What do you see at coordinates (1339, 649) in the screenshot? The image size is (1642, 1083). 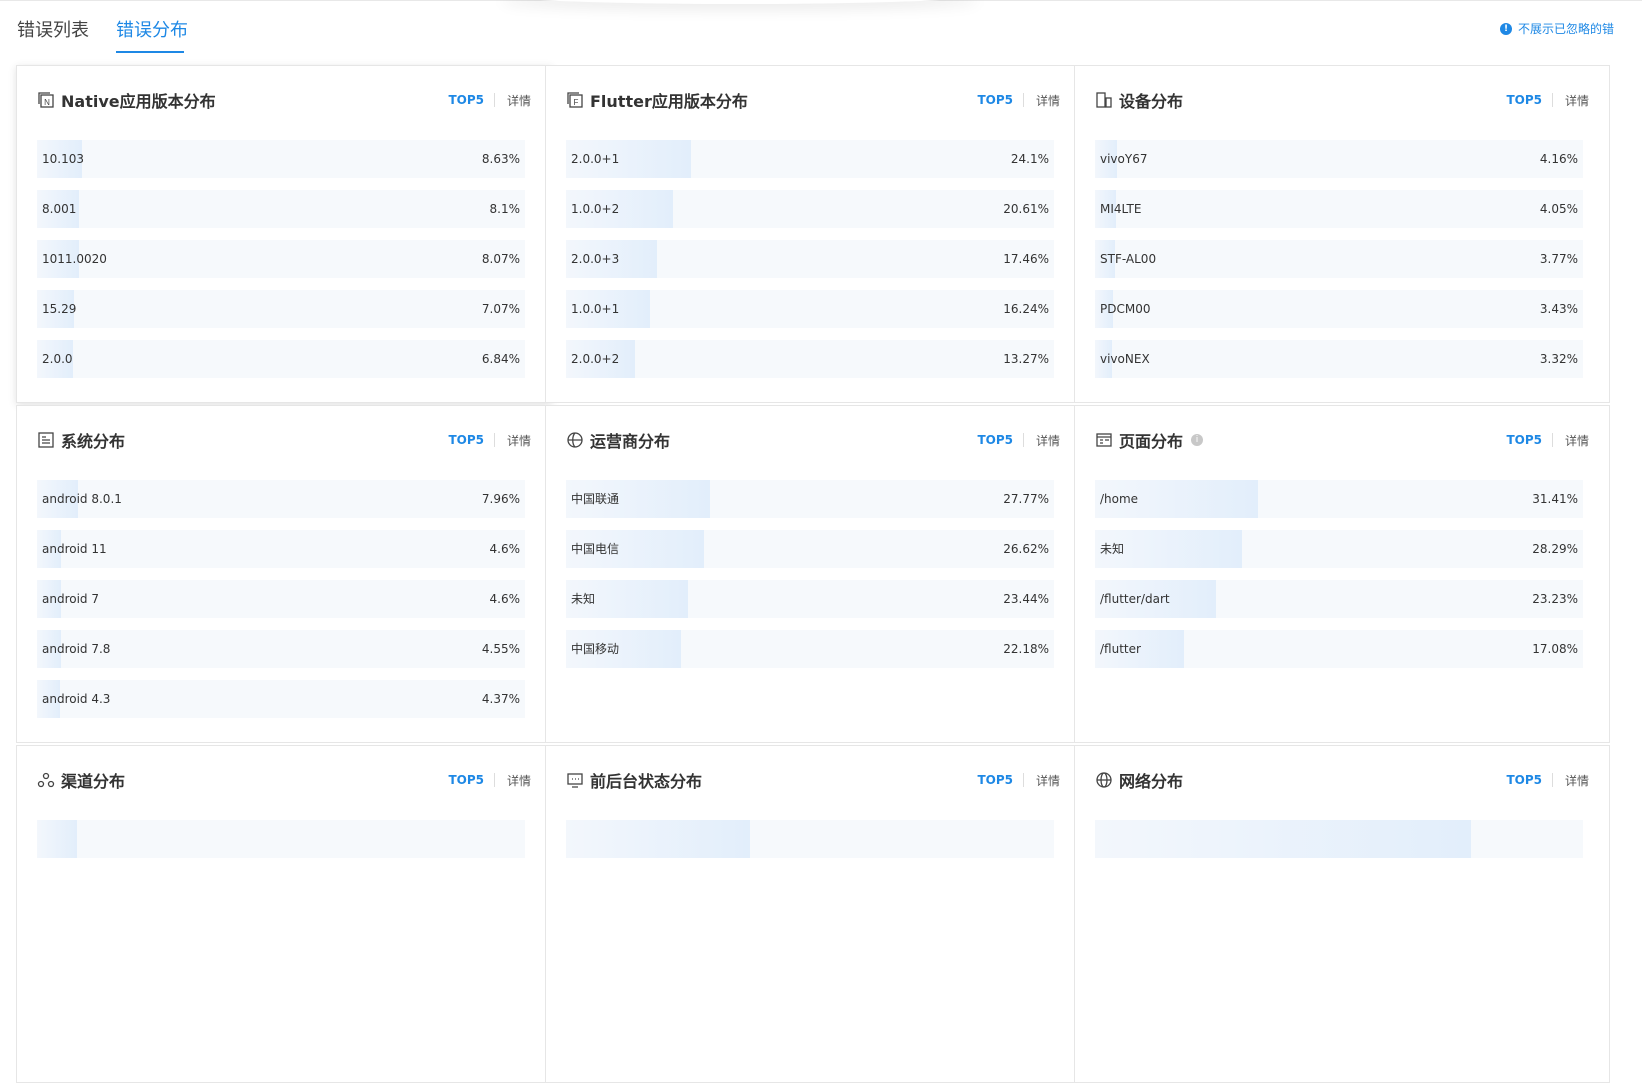 I see `list-item: /flutter 17.08%` at bounding box center [1339, 649].